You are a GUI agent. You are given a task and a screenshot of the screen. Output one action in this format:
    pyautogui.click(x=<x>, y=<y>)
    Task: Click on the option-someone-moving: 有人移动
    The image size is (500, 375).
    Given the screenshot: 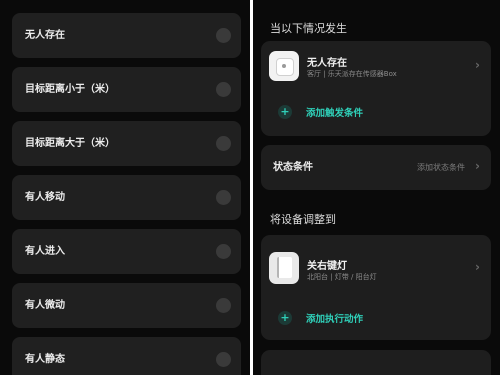 What is the action you would take?
    pyautogui.click(x=126, y=197)
    